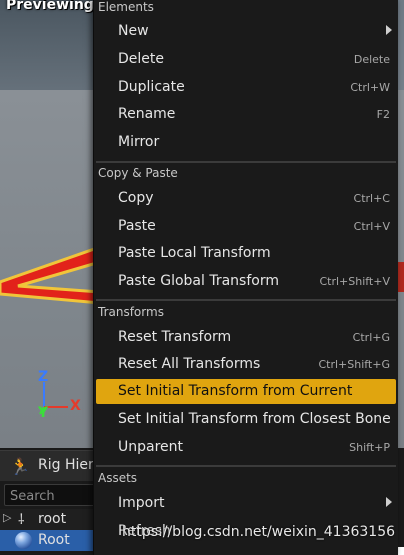 This screenshot has height=555, width=404. What do you see at coordinates (66, 465) in the screenshot?
I see `tab-rig-hierarchy-label: Rig Hier` at bounding box center [66, 465].